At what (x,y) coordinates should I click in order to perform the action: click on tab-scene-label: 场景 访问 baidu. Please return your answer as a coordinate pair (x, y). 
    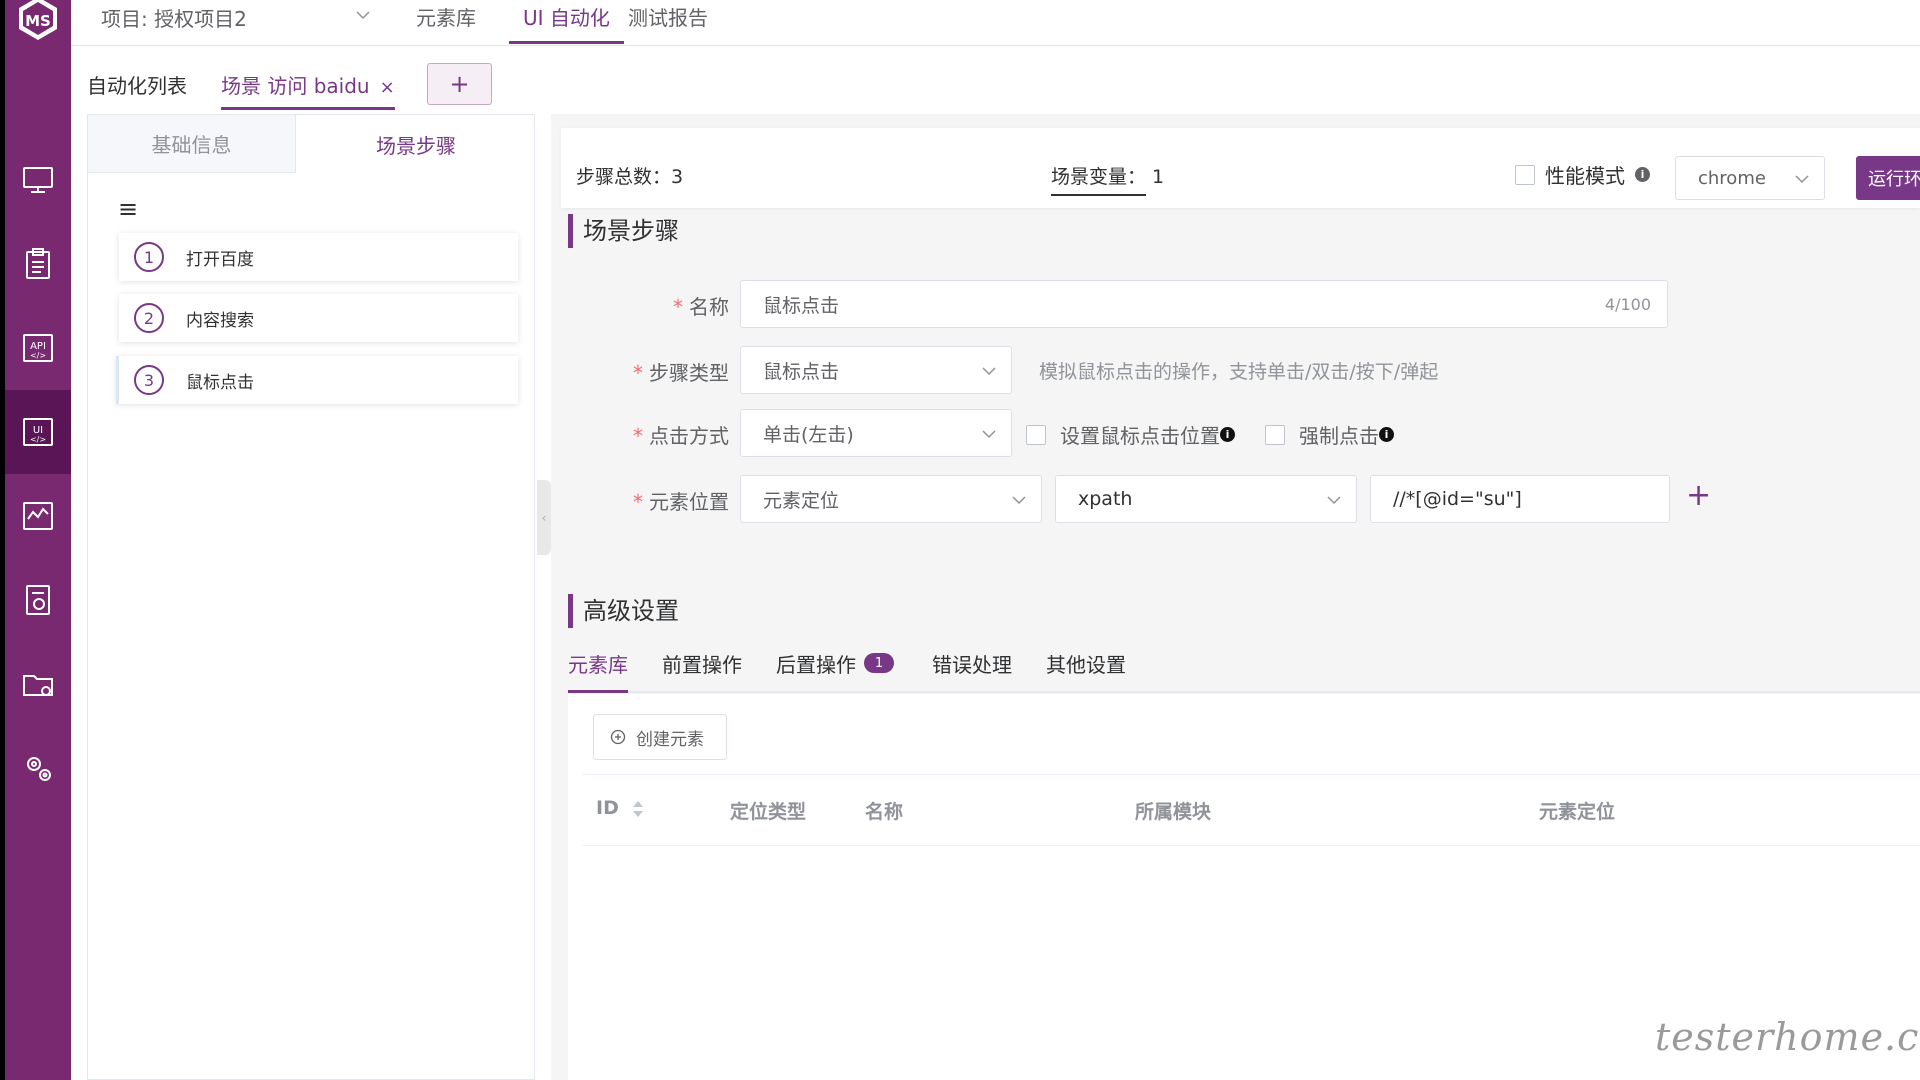
    Looking at the image, I should click on (295, 86).